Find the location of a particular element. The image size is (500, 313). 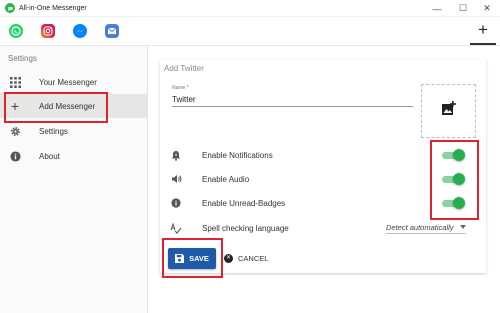

title-bar: All-in-One Messenger — ☐ ✕ is located at coordinates (250, 8).